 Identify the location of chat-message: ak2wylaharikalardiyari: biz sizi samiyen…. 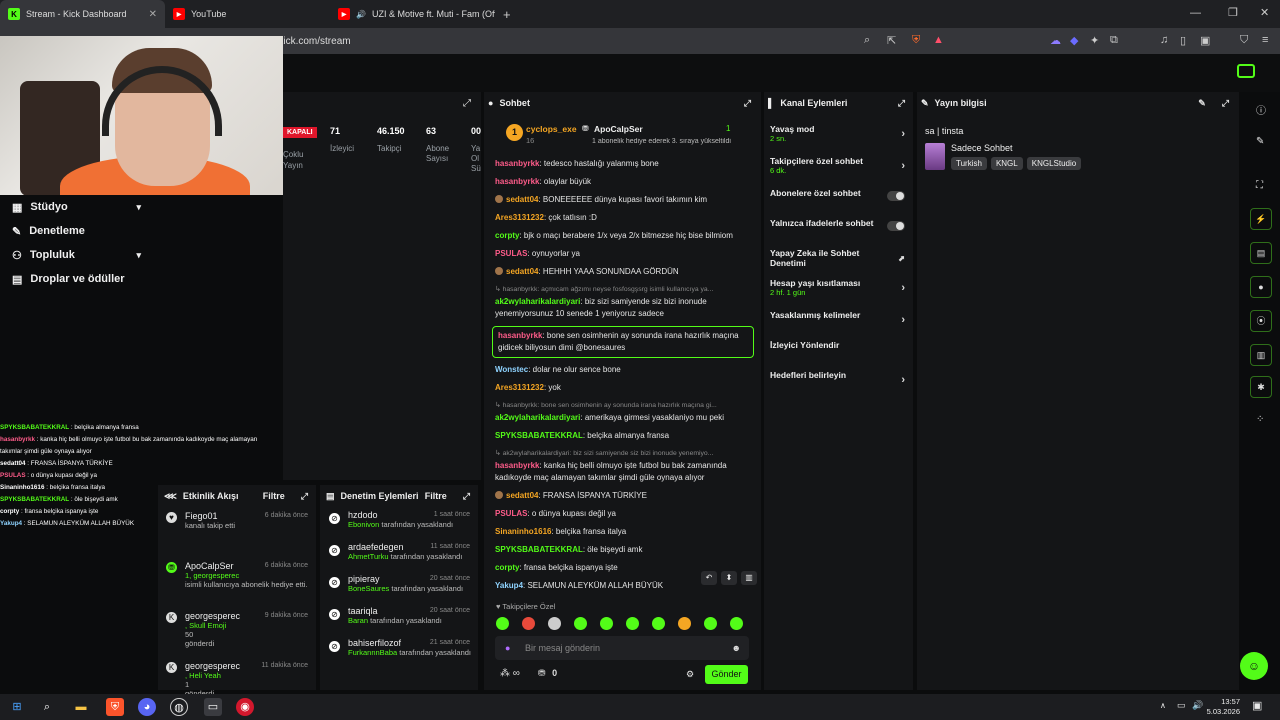
(623, 308).